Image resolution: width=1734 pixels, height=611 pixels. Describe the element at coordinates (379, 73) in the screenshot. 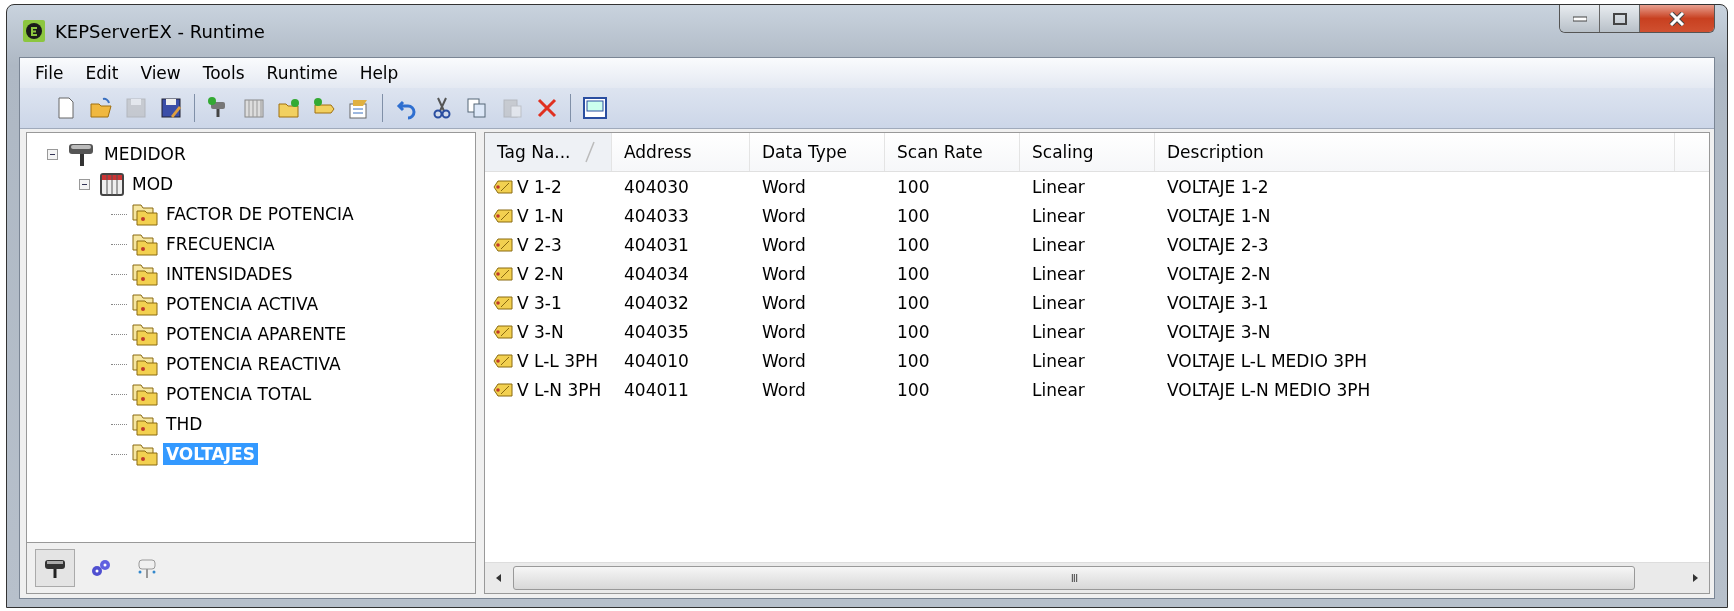

I see `menu-item: Help` at that location.